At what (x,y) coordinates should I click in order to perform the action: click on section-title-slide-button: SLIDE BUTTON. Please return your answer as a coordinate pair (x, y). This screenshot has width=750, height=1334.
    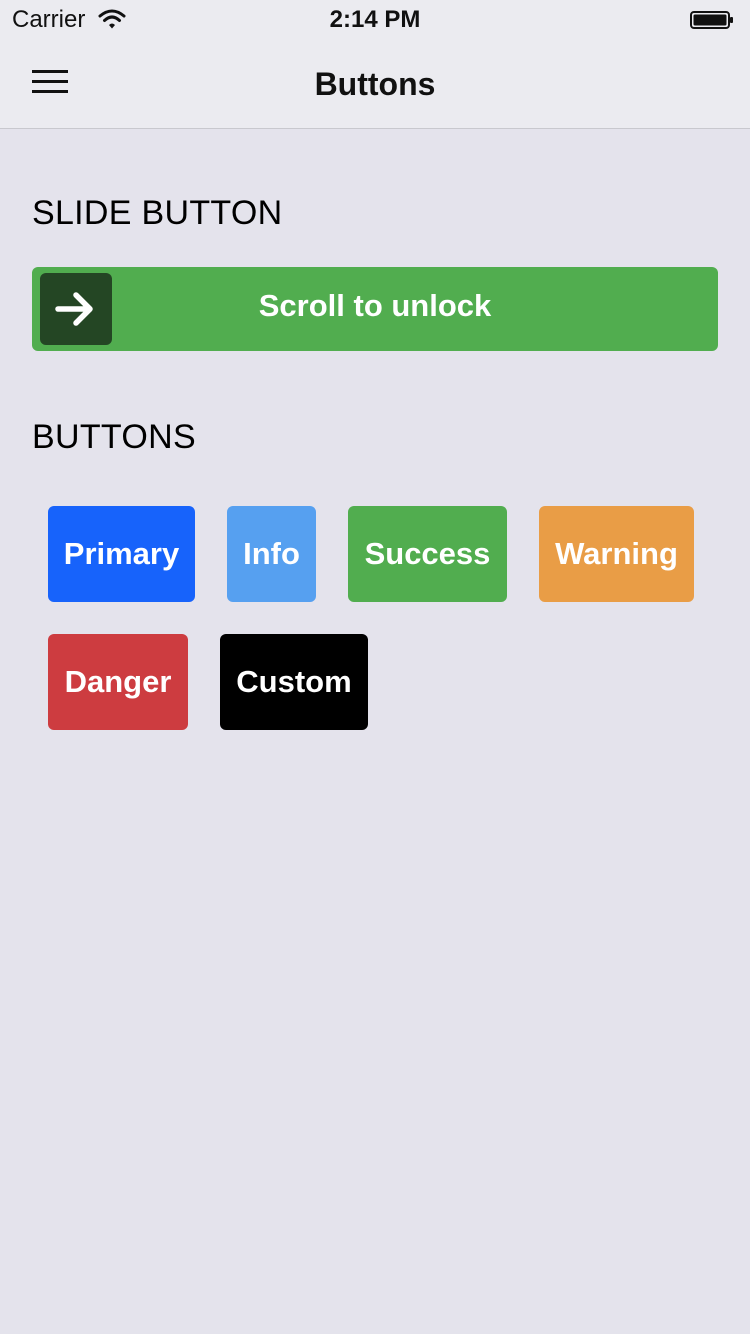
    Looking at the image, I should click on (157, 213).